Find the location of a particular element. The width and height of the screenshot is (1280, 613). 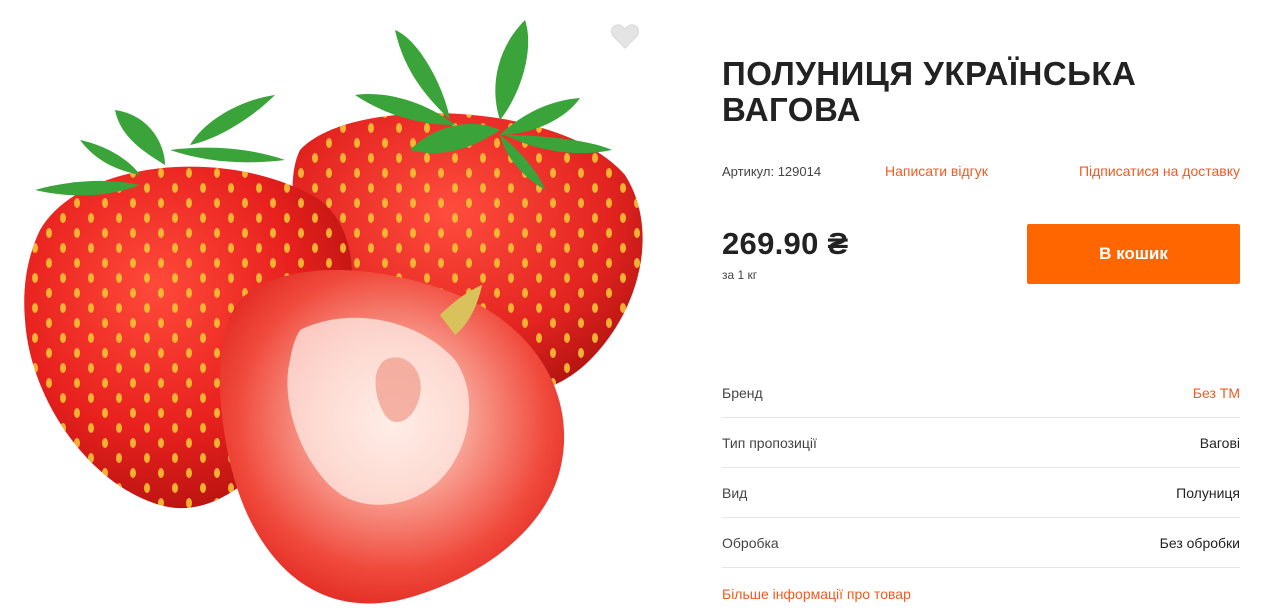

sku-value: 129014 is located at coordinates (799, 171).